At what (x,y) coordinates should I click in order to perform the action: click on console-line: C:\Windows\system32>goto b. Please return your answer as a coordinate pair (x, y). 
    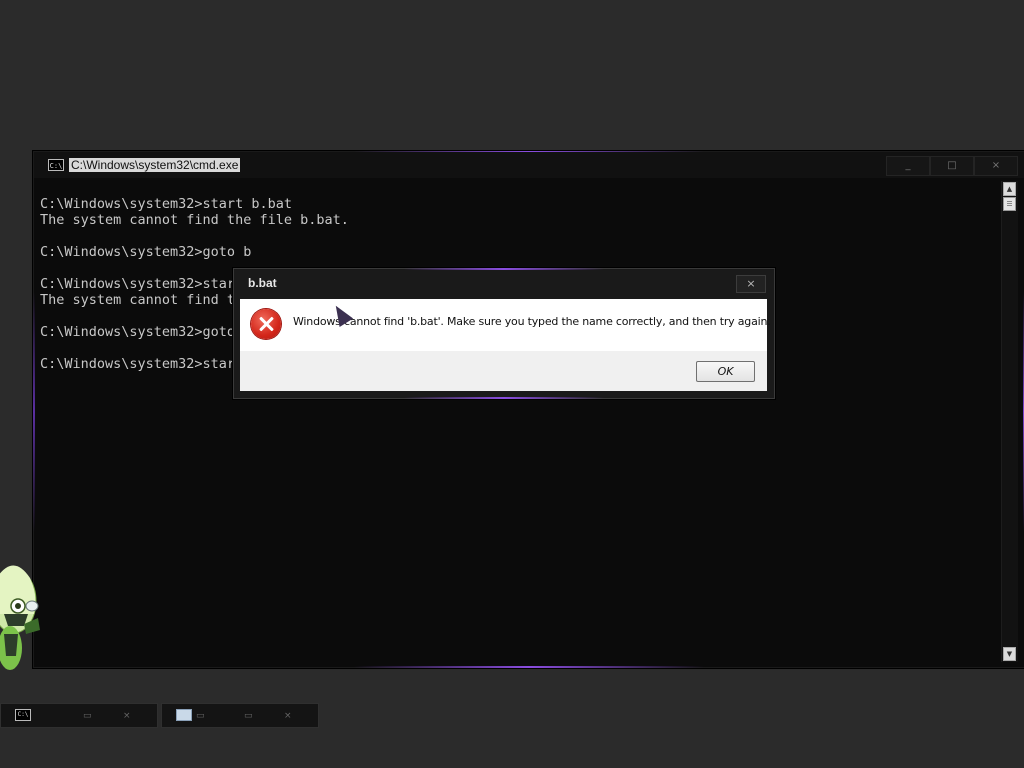
    Looking at the image, I should click on (146, 252).